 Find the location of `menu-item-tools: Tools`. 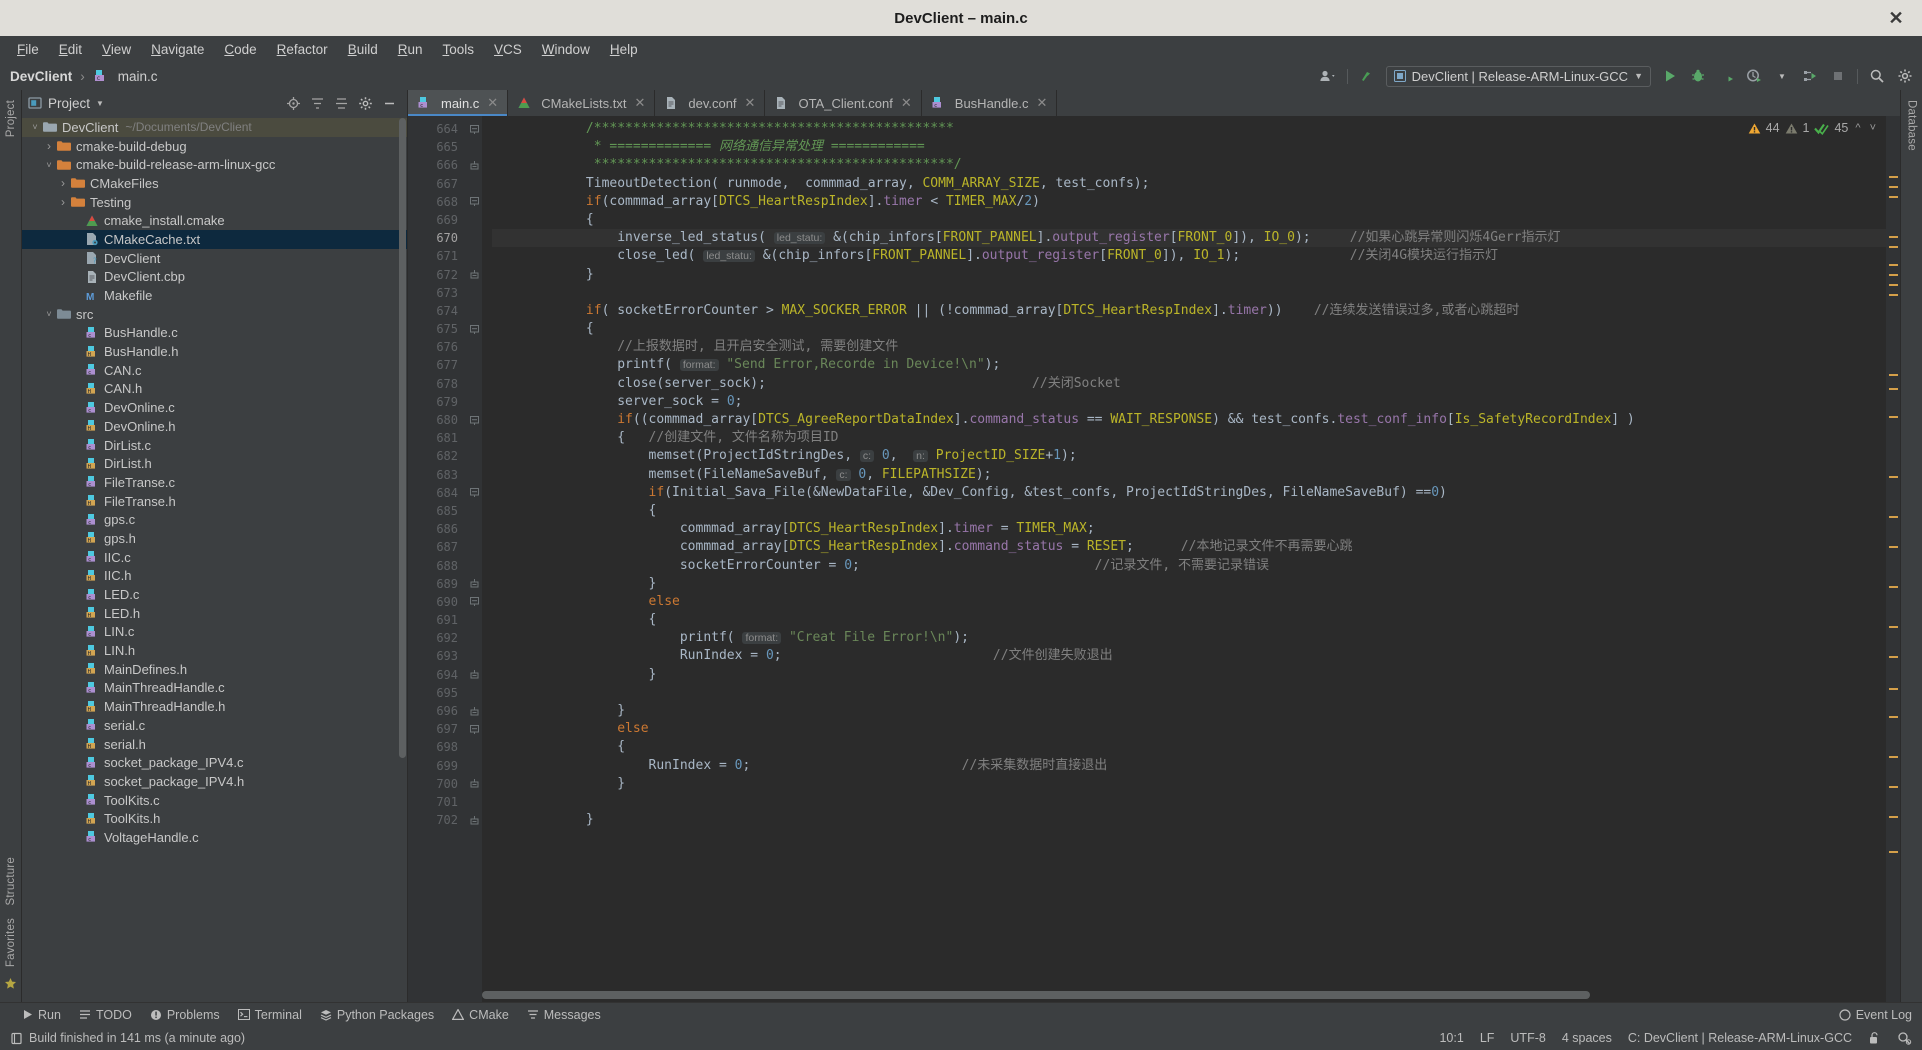

menu-item-tools: Tools is located at coordinates (459, 49).